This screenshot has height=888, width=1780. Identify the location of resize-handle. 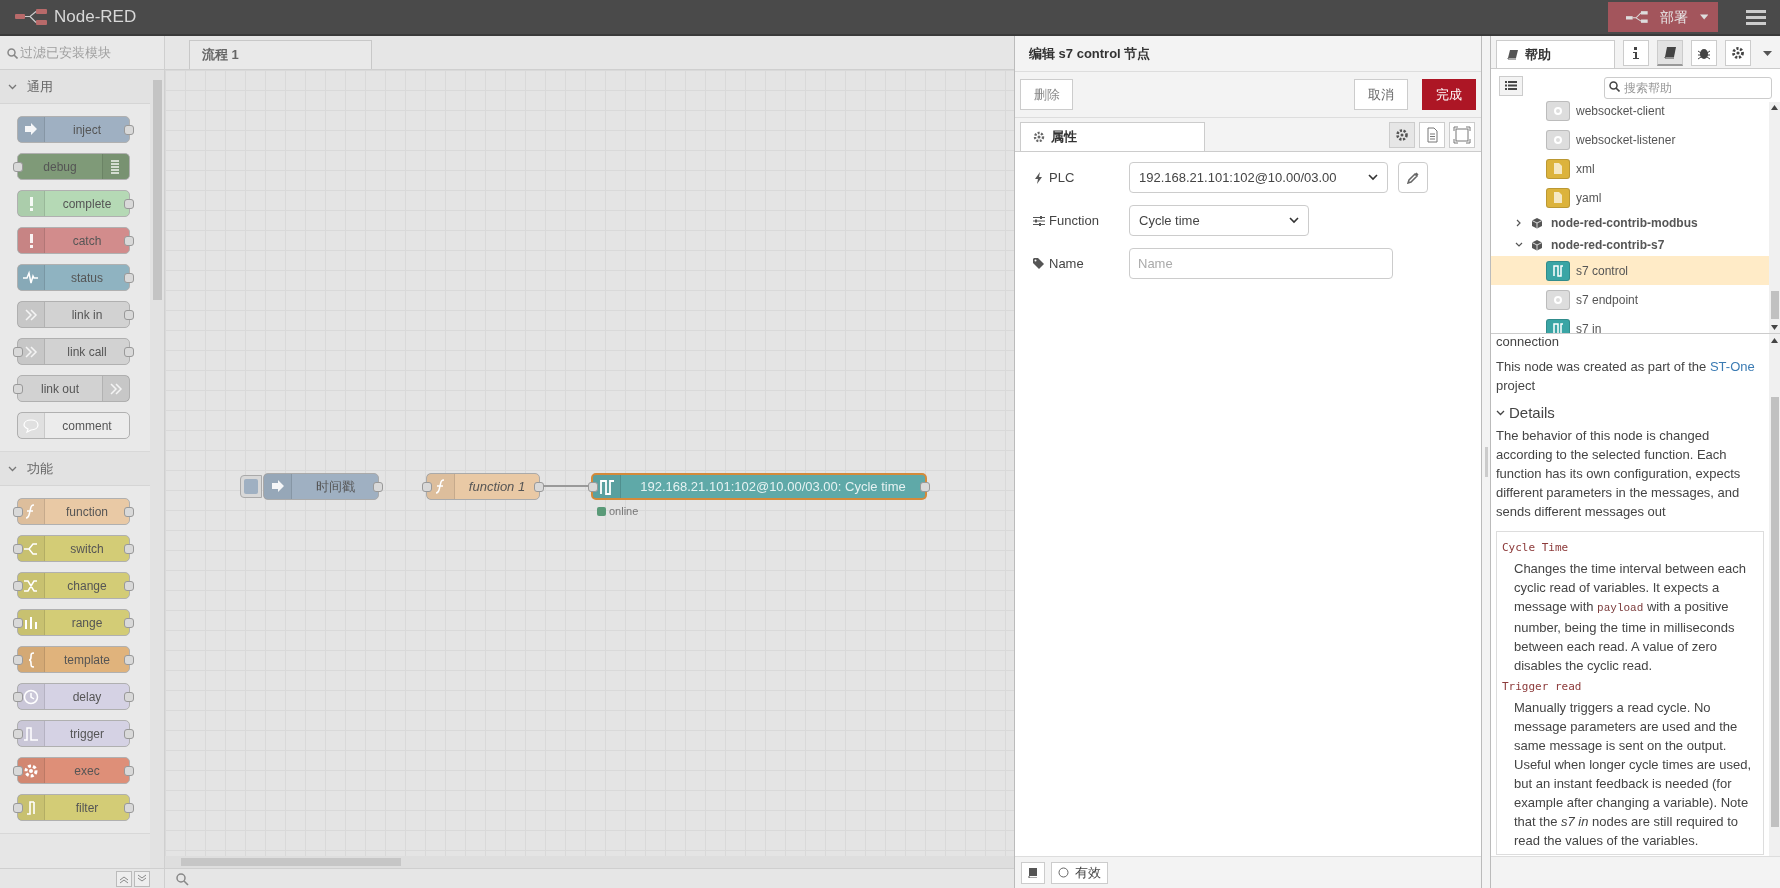
(1486, 462).